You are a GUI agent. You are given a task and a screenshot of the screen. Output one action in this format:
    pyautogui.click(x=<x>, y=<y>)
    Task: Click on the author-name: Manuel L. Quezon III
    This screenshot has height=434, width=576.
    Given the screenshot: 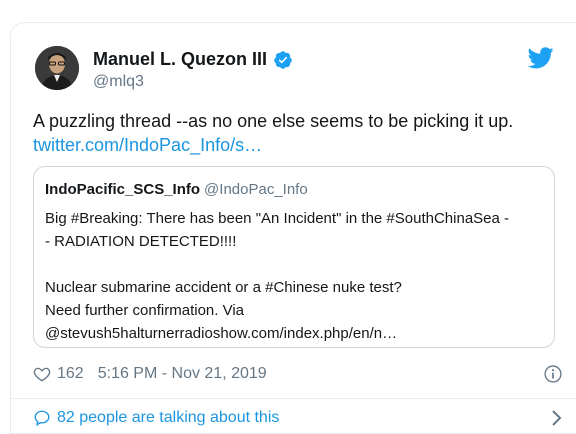 What is the action you would take?
    pyautogui.click(x=193, y=59)
    